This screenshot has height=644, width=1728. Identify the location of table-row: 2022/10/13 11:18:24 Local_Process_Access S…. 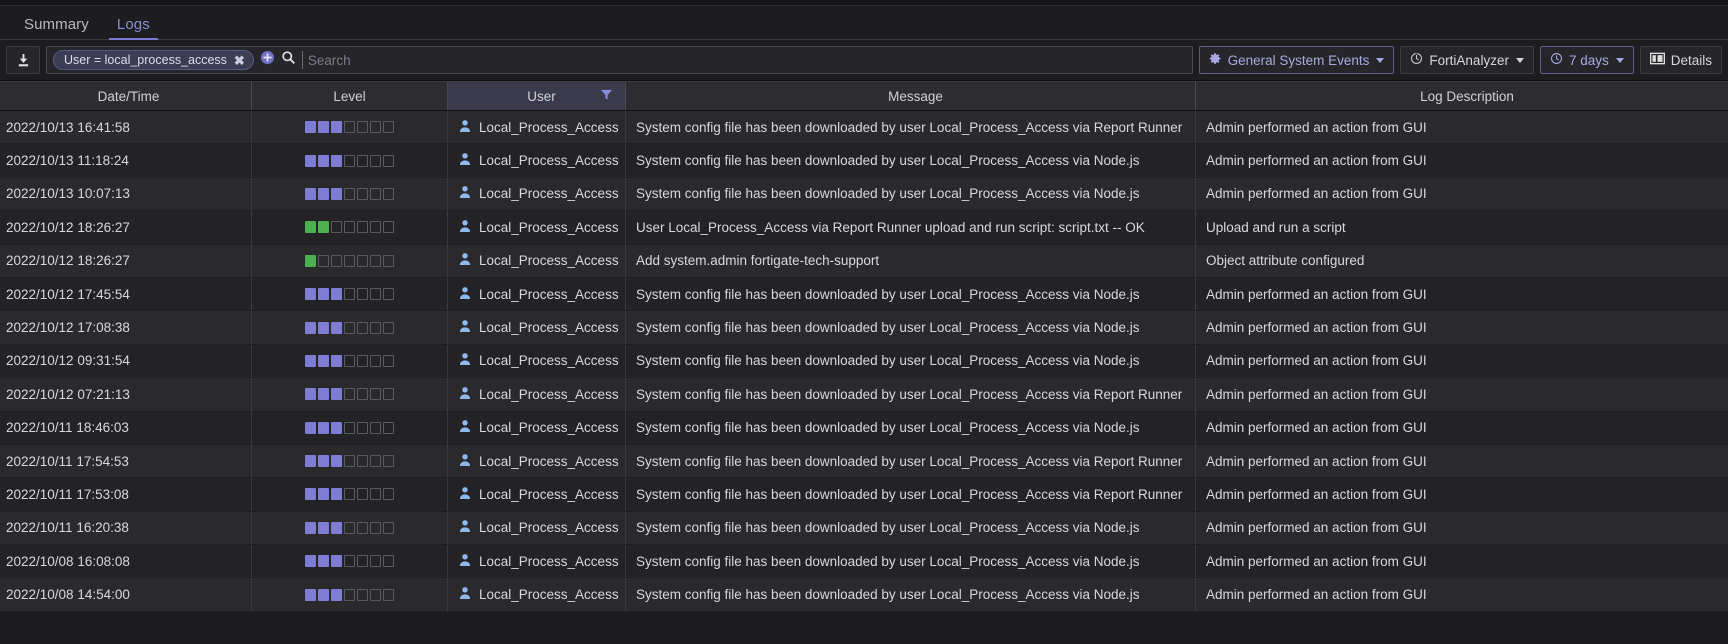
(864, 161).